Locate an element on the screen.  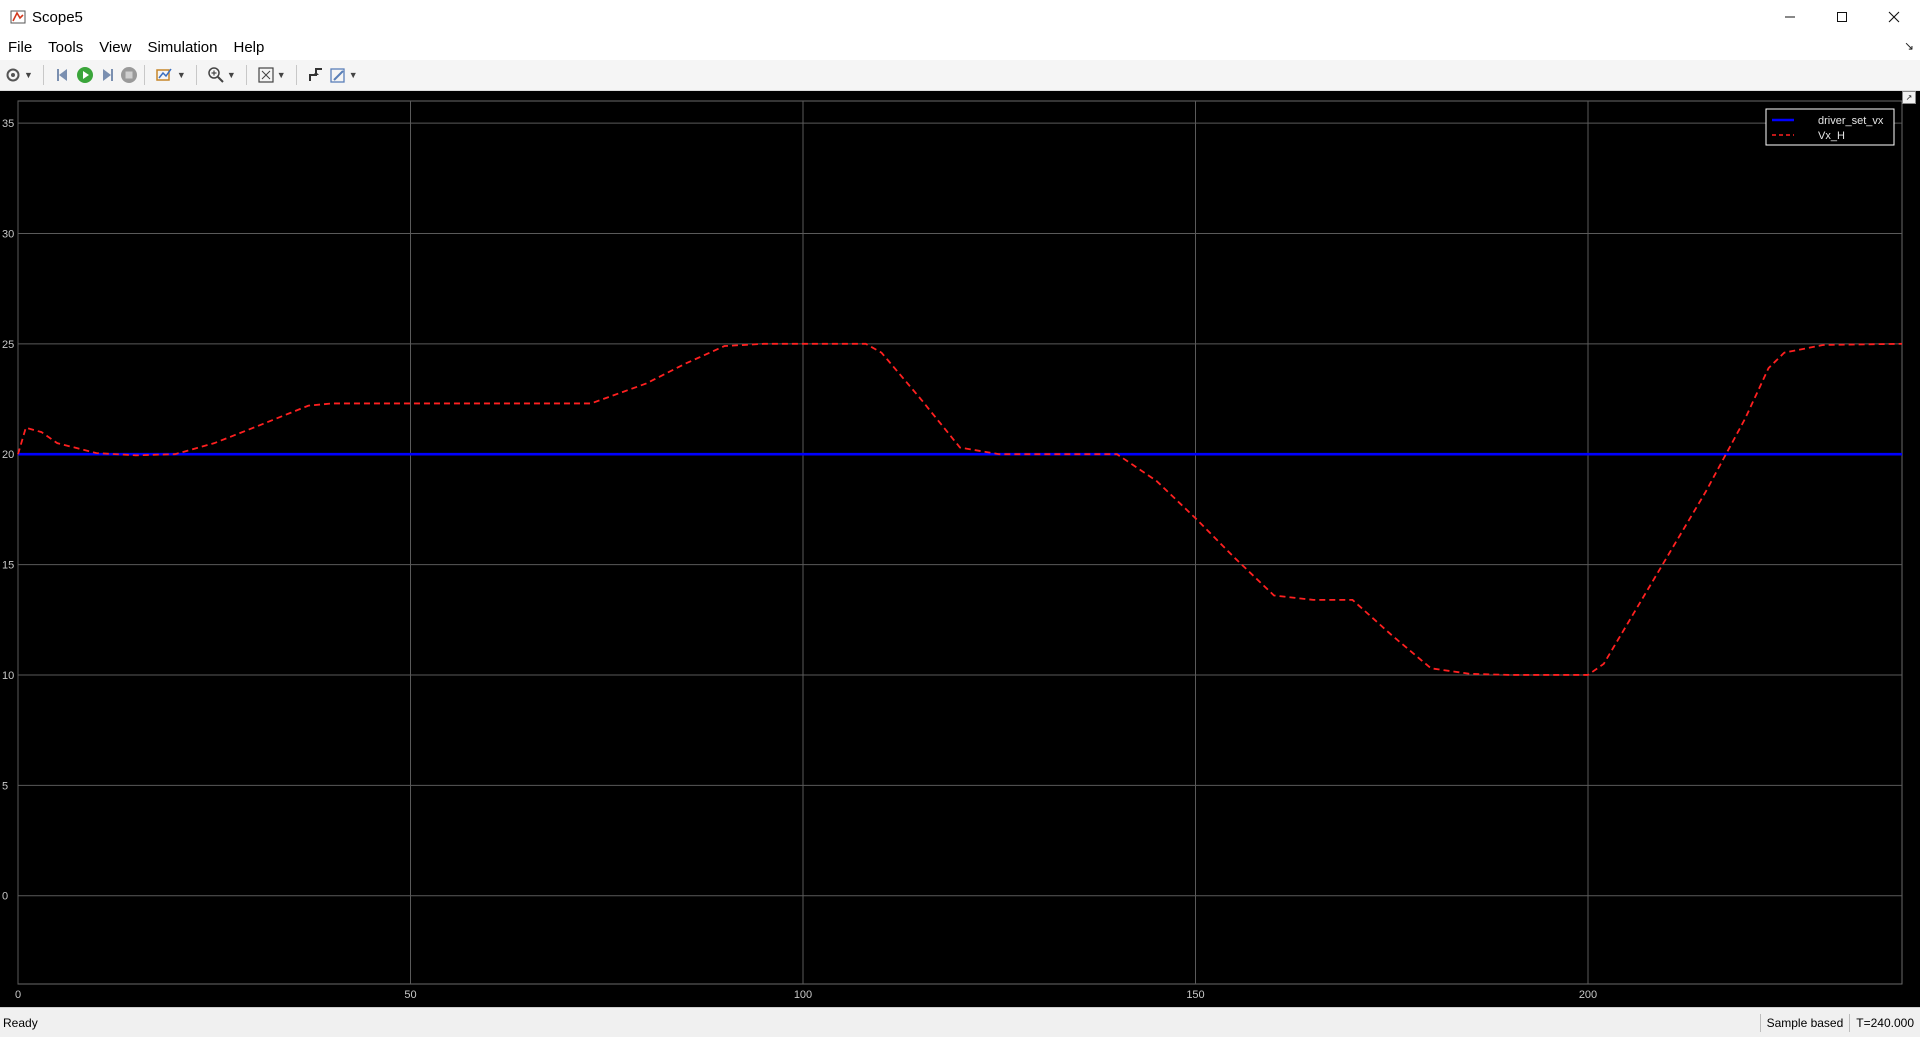
y-tick-label: 25 is located at coordinates (8, 345).